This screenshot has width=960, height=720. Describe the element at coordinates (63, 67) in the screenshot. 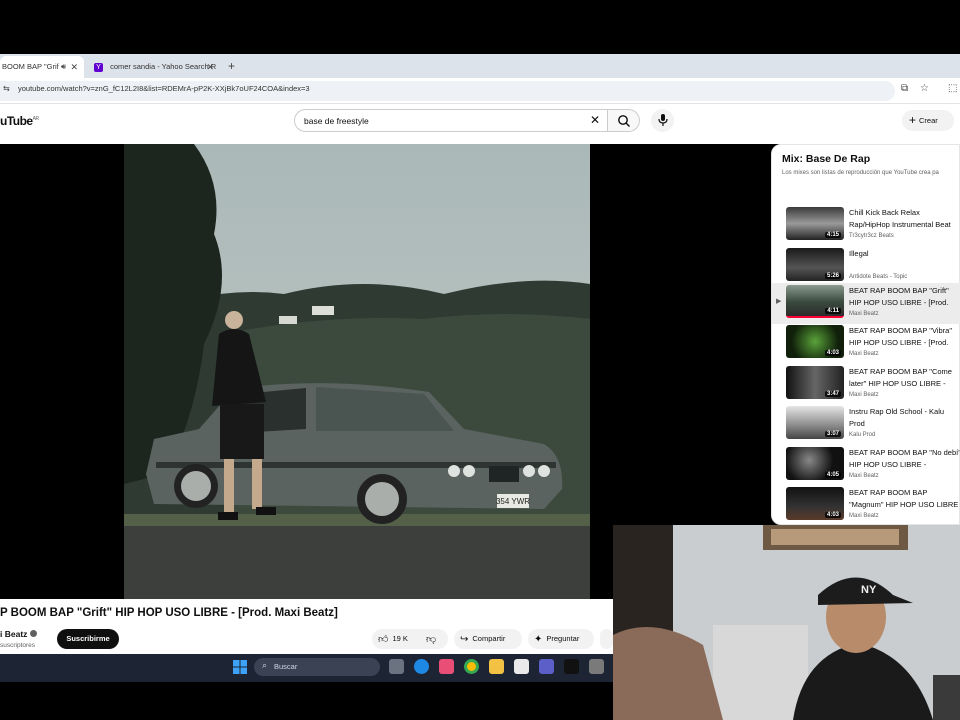

I see `speaker-icon: 🔊︎` at that location.